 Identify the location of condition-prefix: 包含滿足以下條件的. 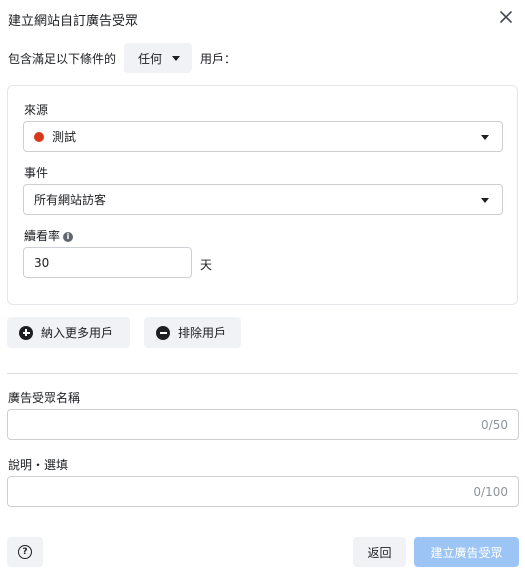
(62, 58).